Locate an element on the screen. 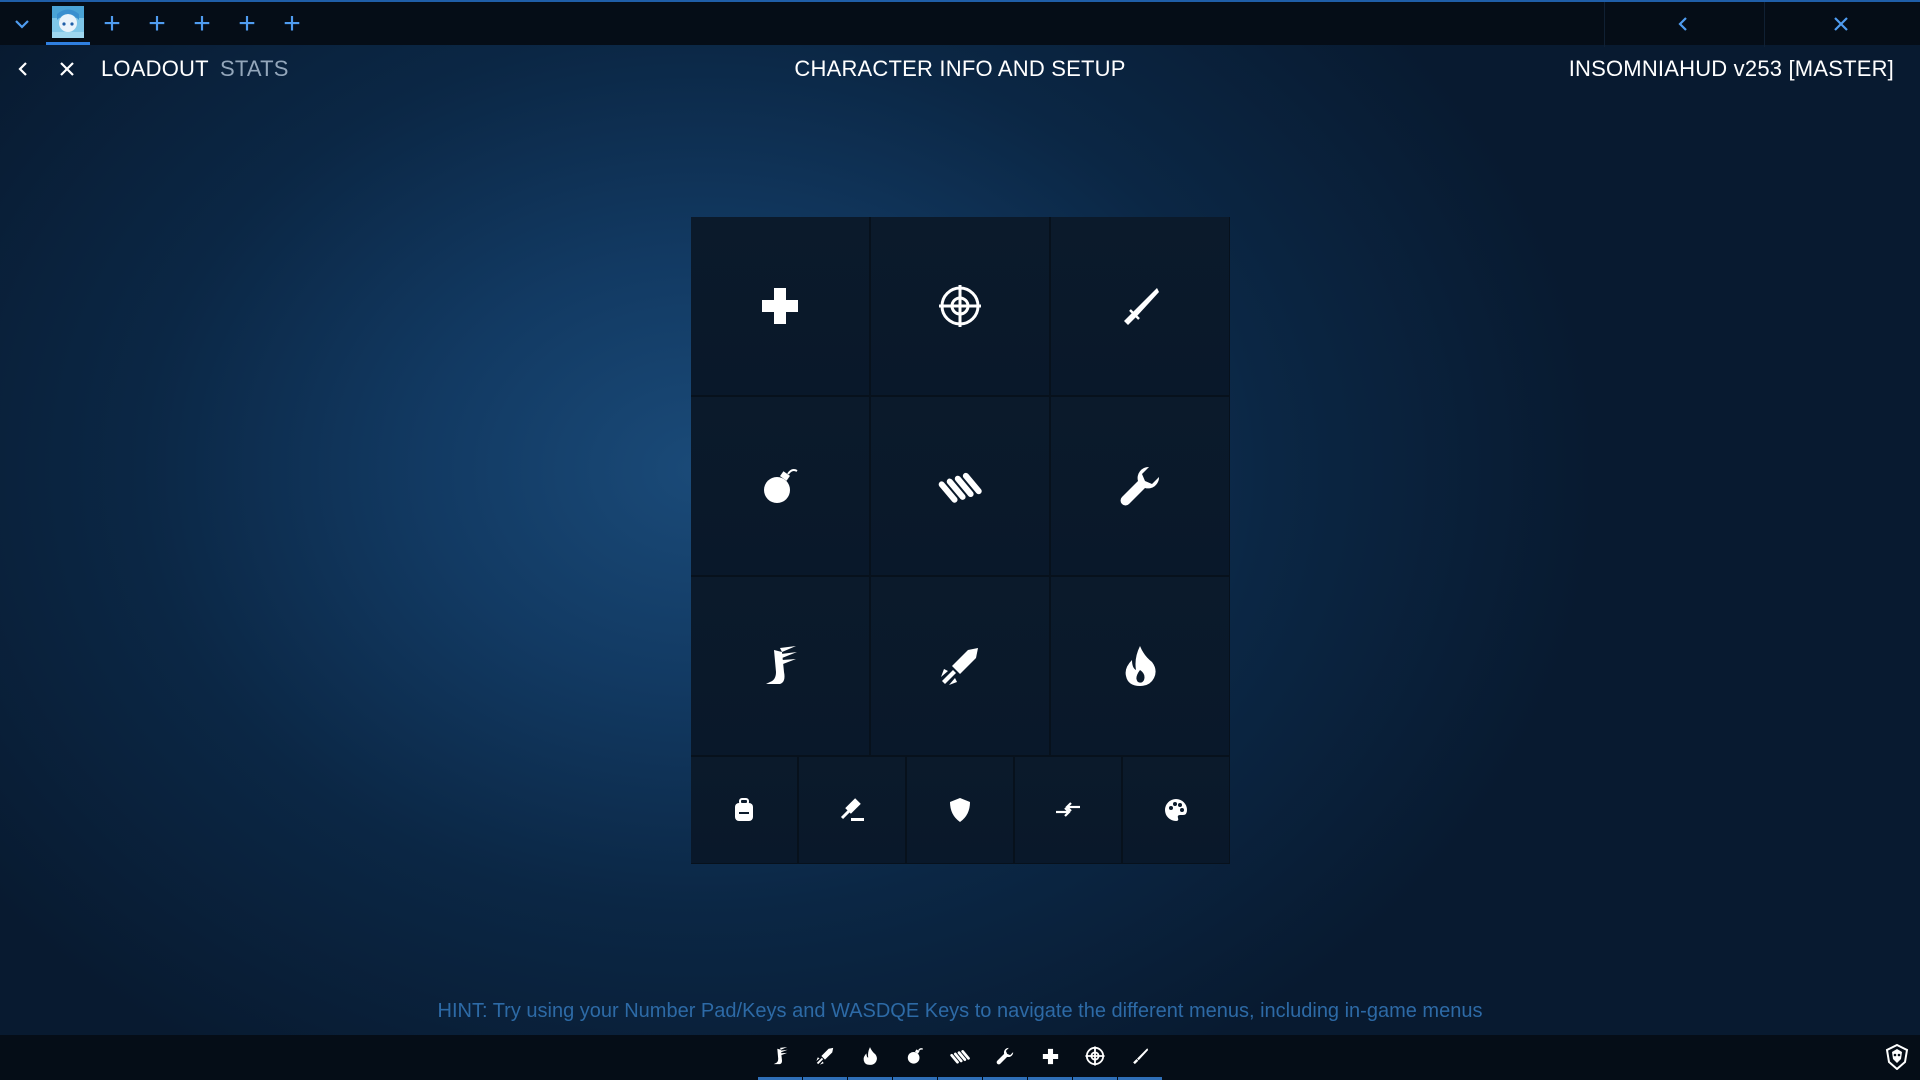 This screenshot has height=1080, width=1920. grid-cell-backpack is located at coordinates (744, 810).